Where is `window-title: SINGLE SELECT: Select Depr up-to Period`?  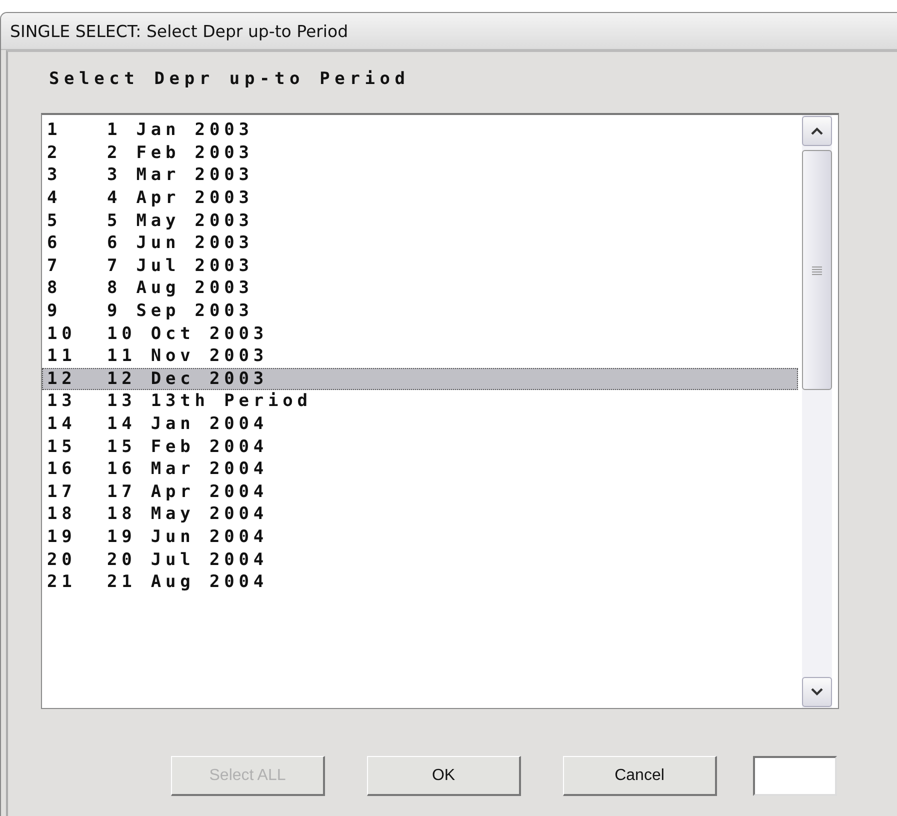
window-title: SINGLE SELECT: Select Depr up-to Period is located at coordinates (179, 31).